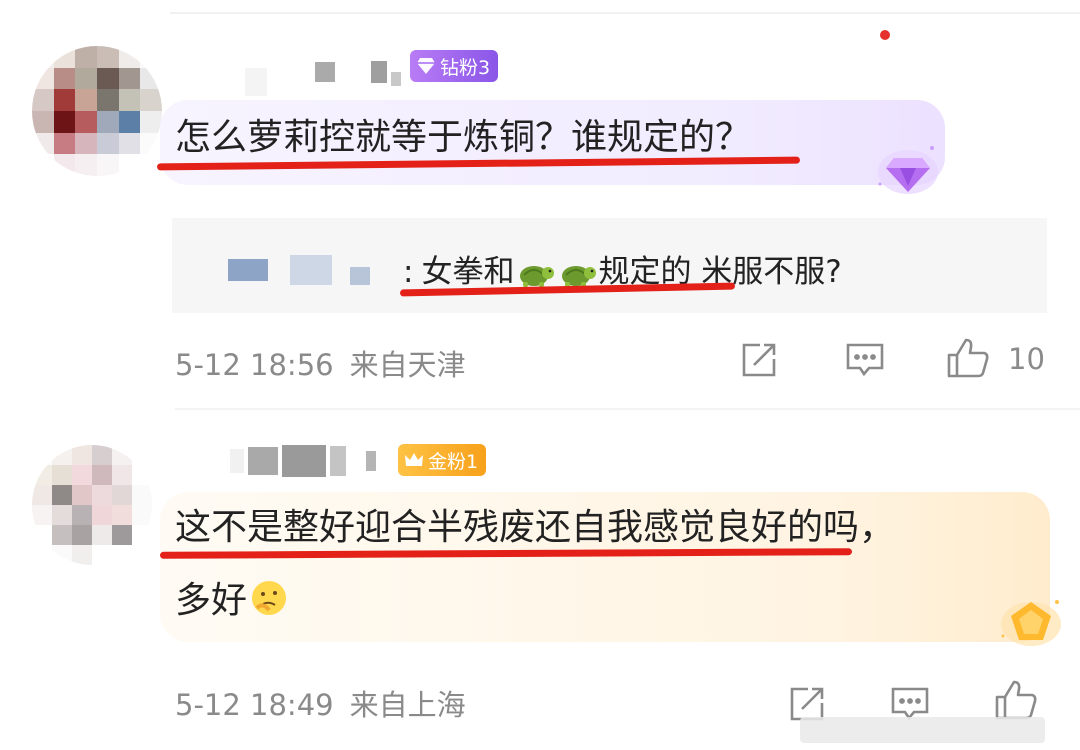 This screenshot has width=1080, height=750. I want to click on fan-level-badge: 钻粉3, so click(454, 66).